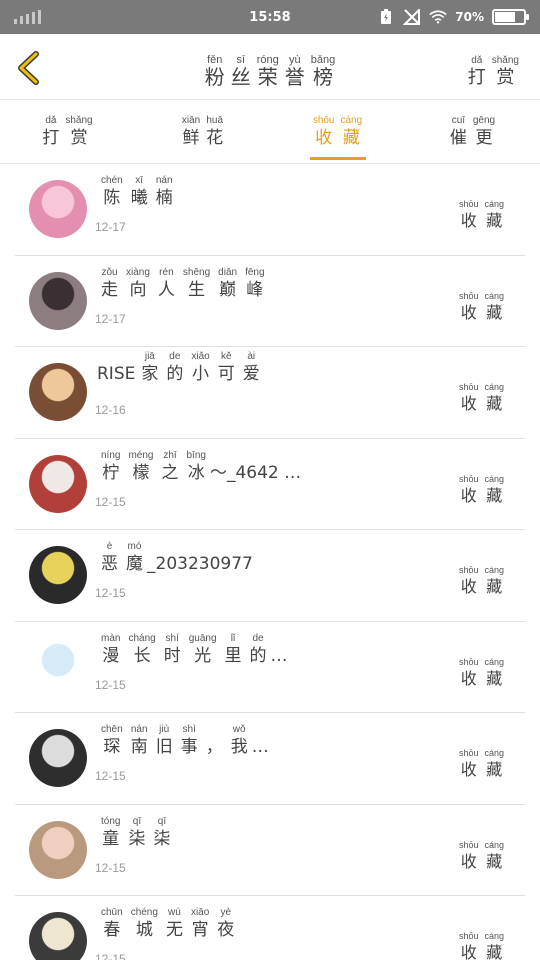 This screenshot has height=960, width=540. I want to click on hanzi: 柠, so click(111, 472).